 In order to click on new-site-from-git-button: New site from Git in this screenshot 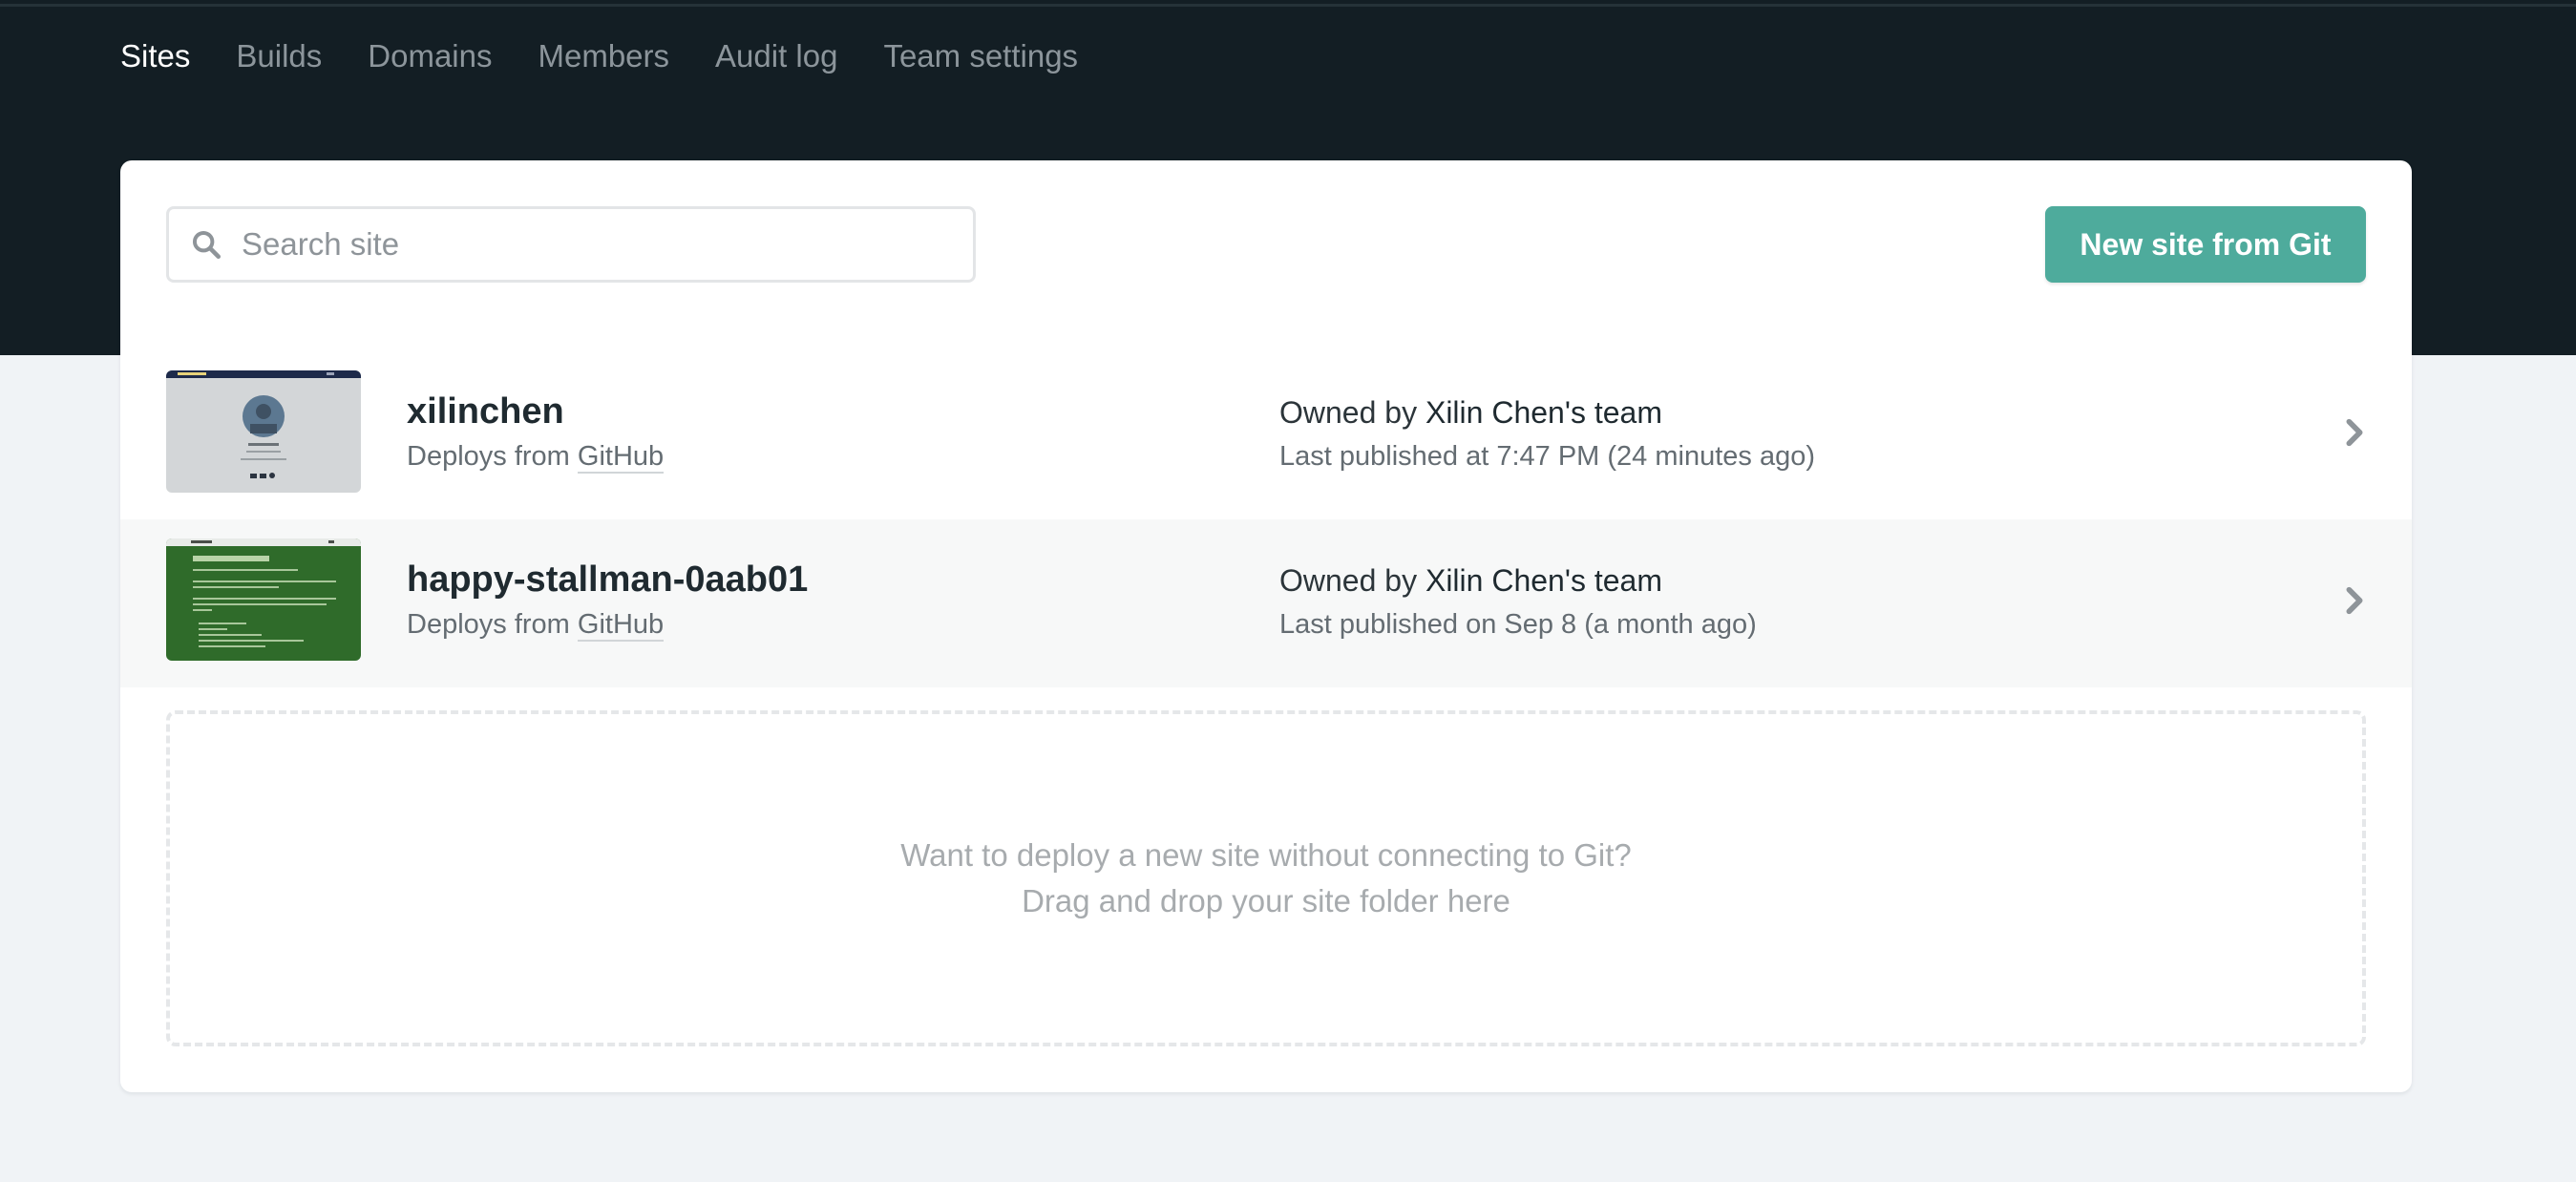, I will do `click(2205, 244)`.